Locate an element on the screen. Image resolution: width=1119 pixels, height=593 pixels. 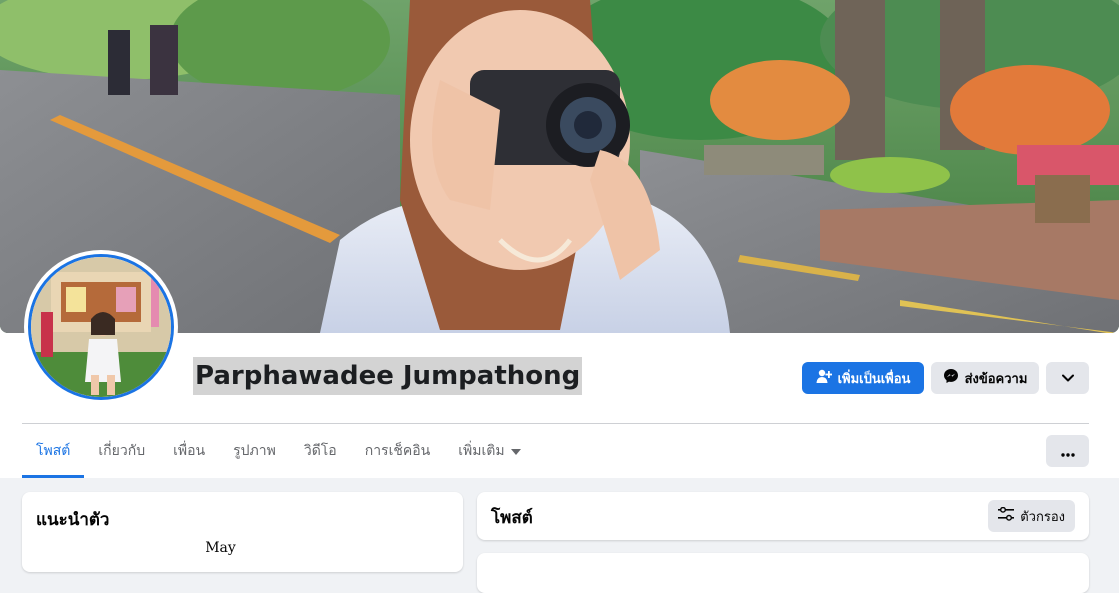
post-composer-card is located at coordinates (783, 573).